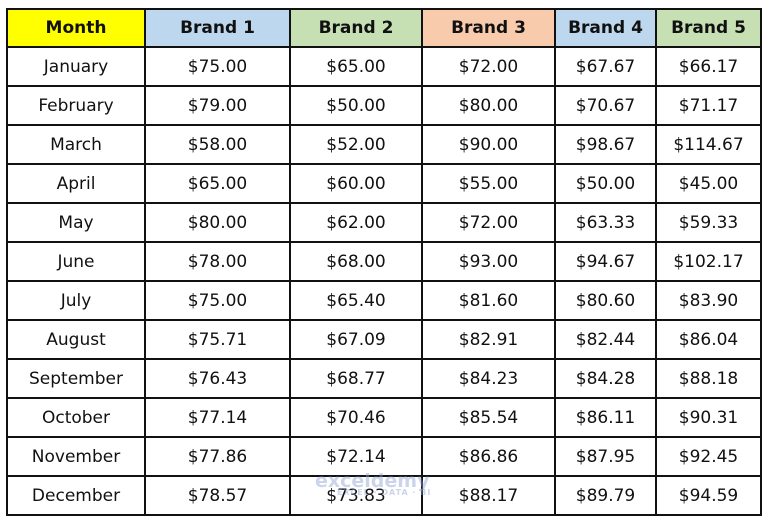 The height and width of the screenshot is (517, 767). Describe the element at coordinates (708, 417) in the screenshot. I see `price-cell: $90.31` at that location.